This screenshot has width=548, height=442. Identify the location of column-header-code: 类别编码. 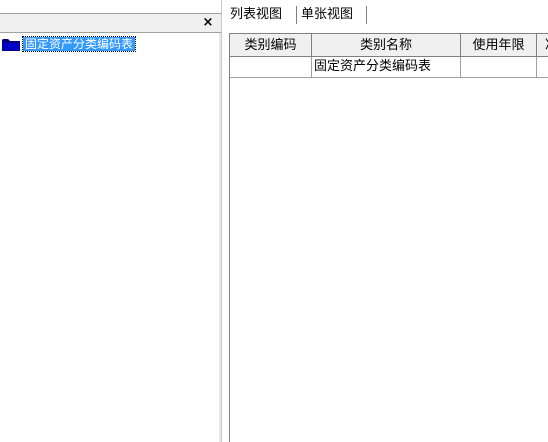
(271, 45).